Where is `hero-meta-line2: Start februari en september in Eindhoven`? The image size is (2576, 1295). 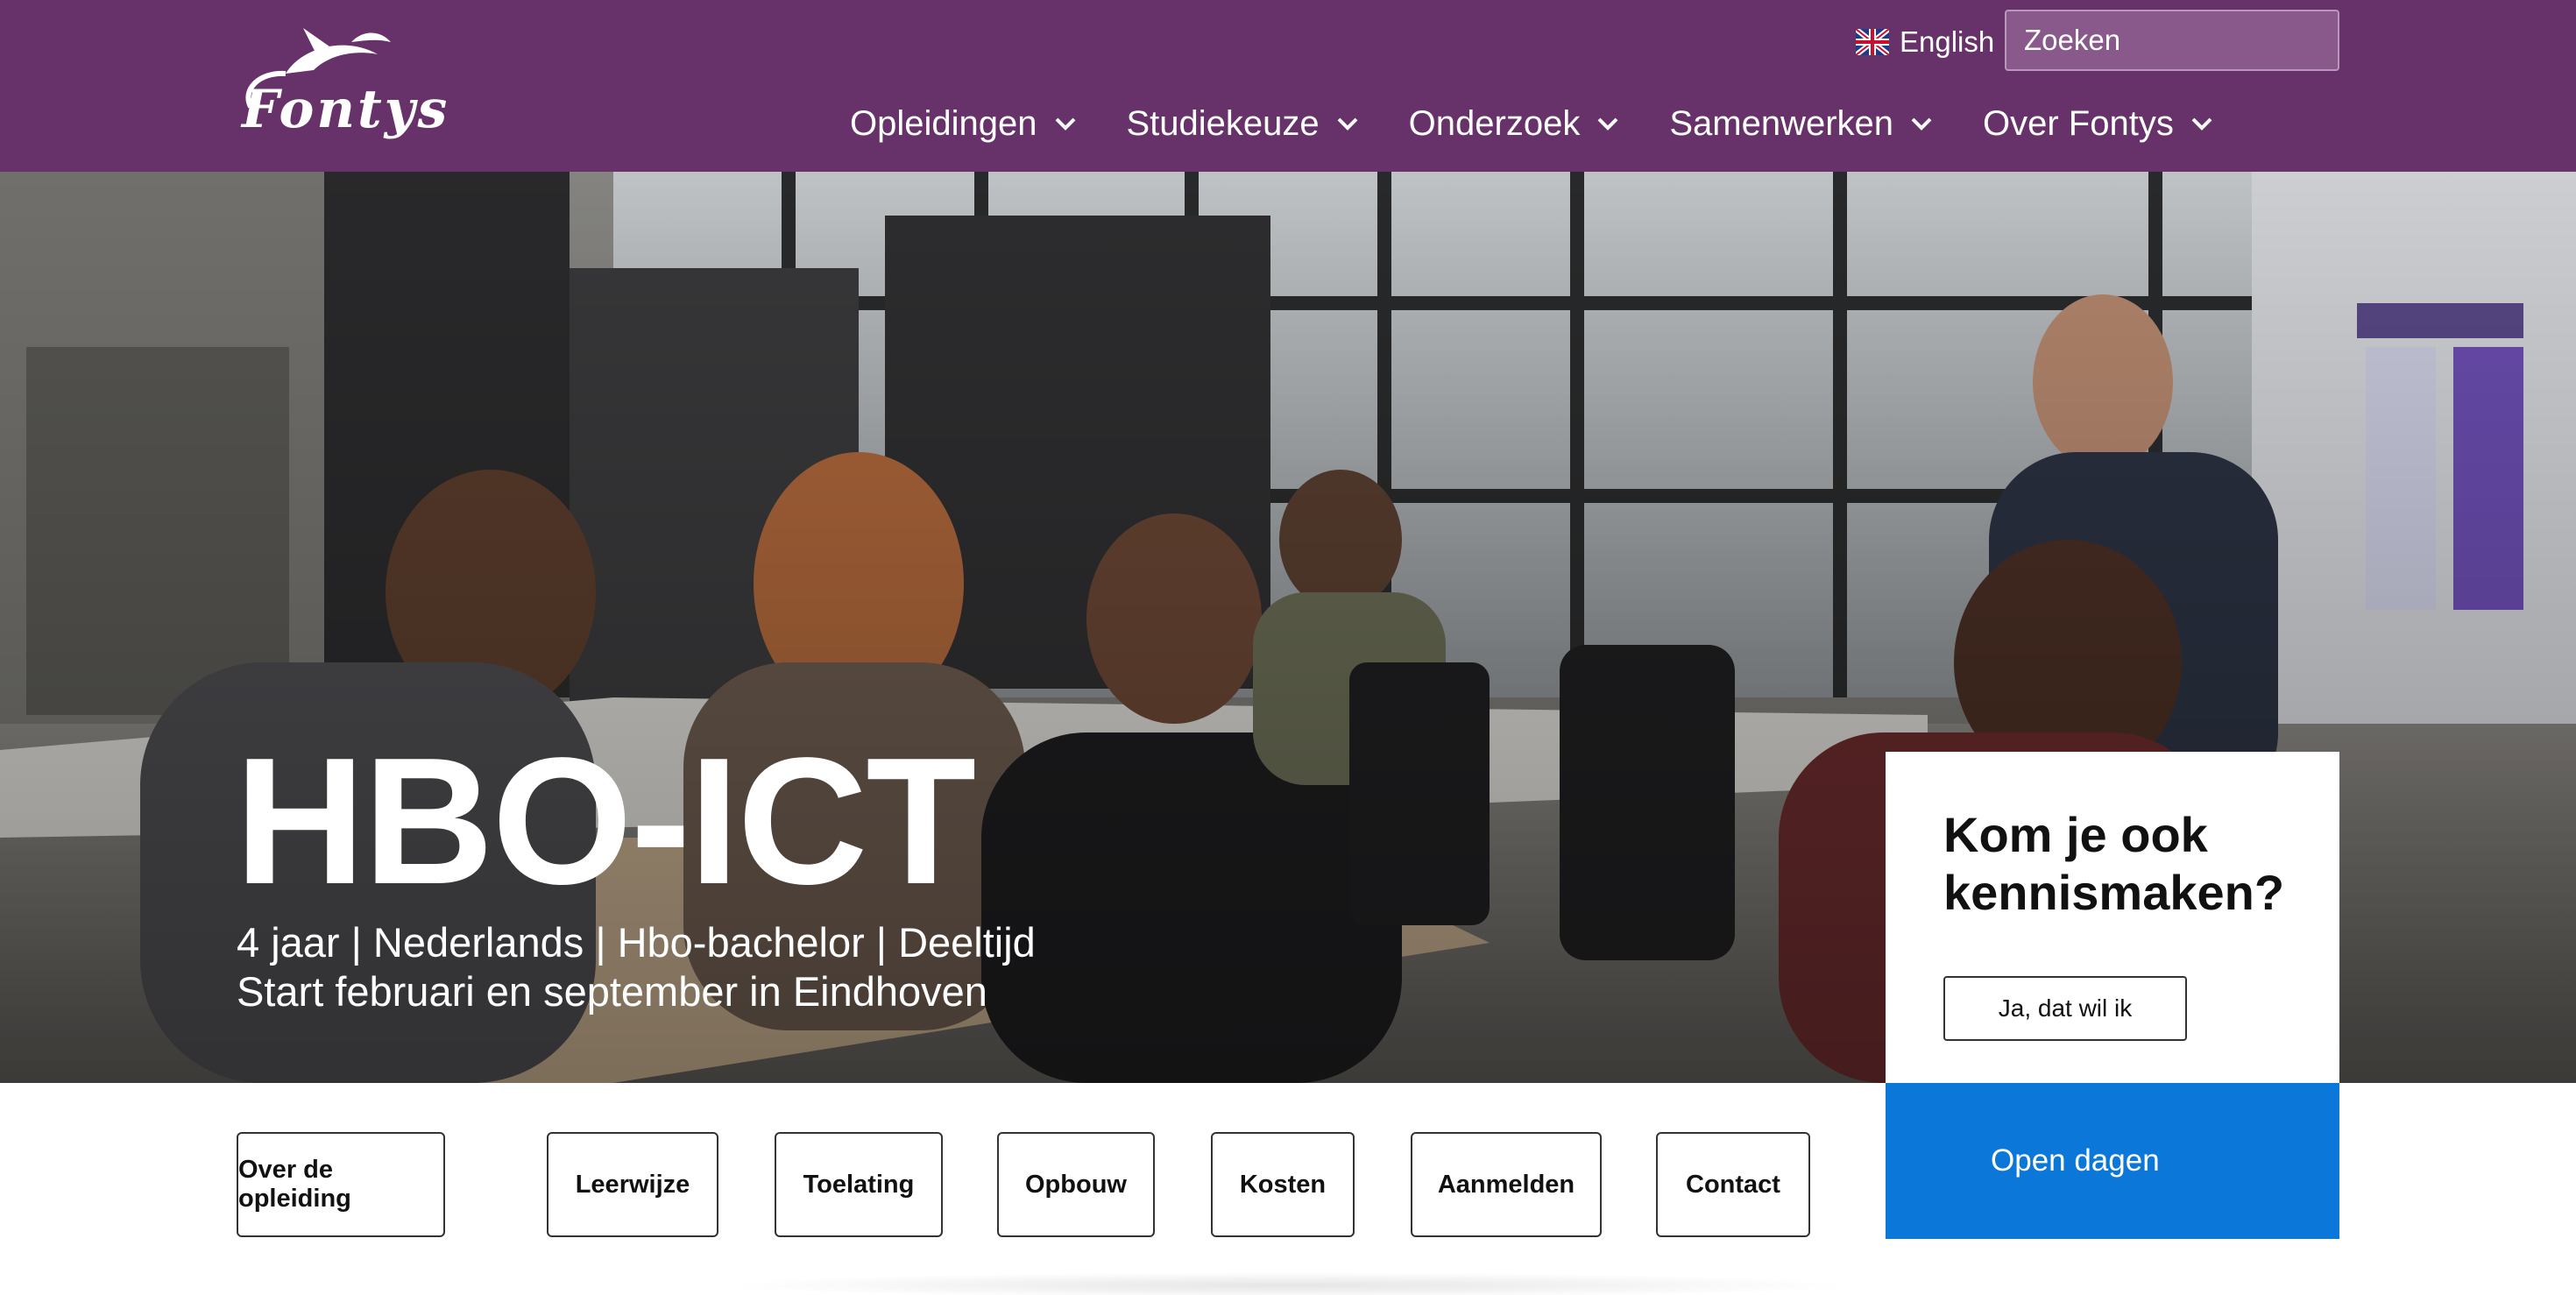 hero-meta-line2: Start februari en september in Eindhoven is located at coordinates (612, 991).